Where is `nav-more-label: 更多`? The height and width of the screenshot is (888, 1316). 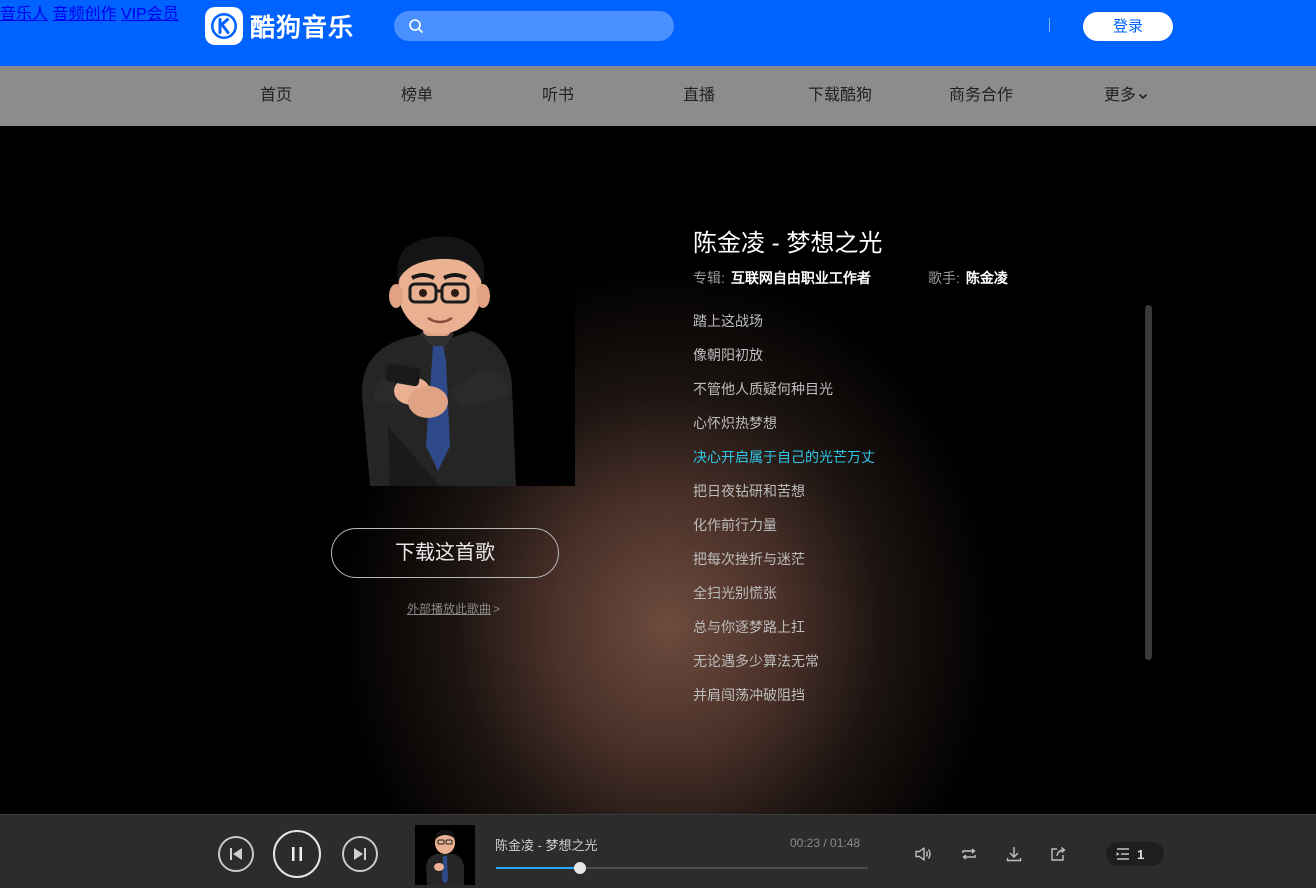 nav-more-label: 更多 is located at coordinates (1119, 95).